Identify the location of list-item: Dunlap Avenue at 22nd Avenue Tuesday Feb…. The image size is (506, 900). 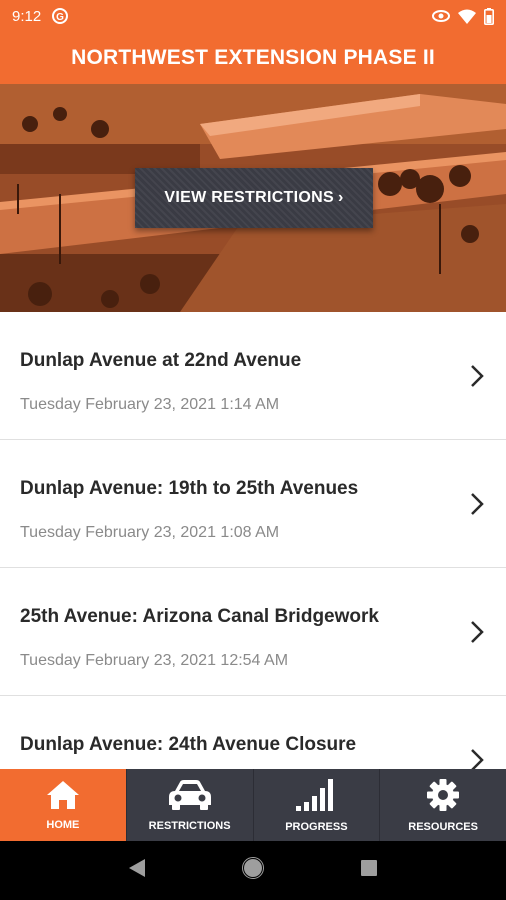
(253, 376).